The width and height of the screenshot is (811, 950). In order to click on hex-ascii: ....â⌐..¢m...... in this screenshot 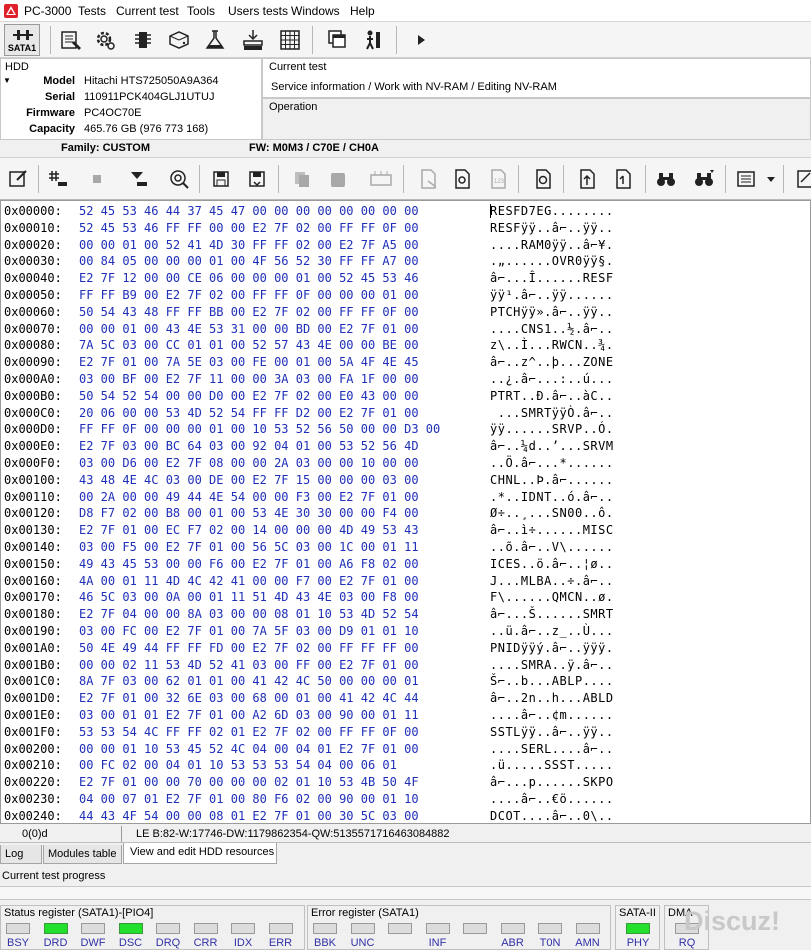, I will do `click(552, 715)`.